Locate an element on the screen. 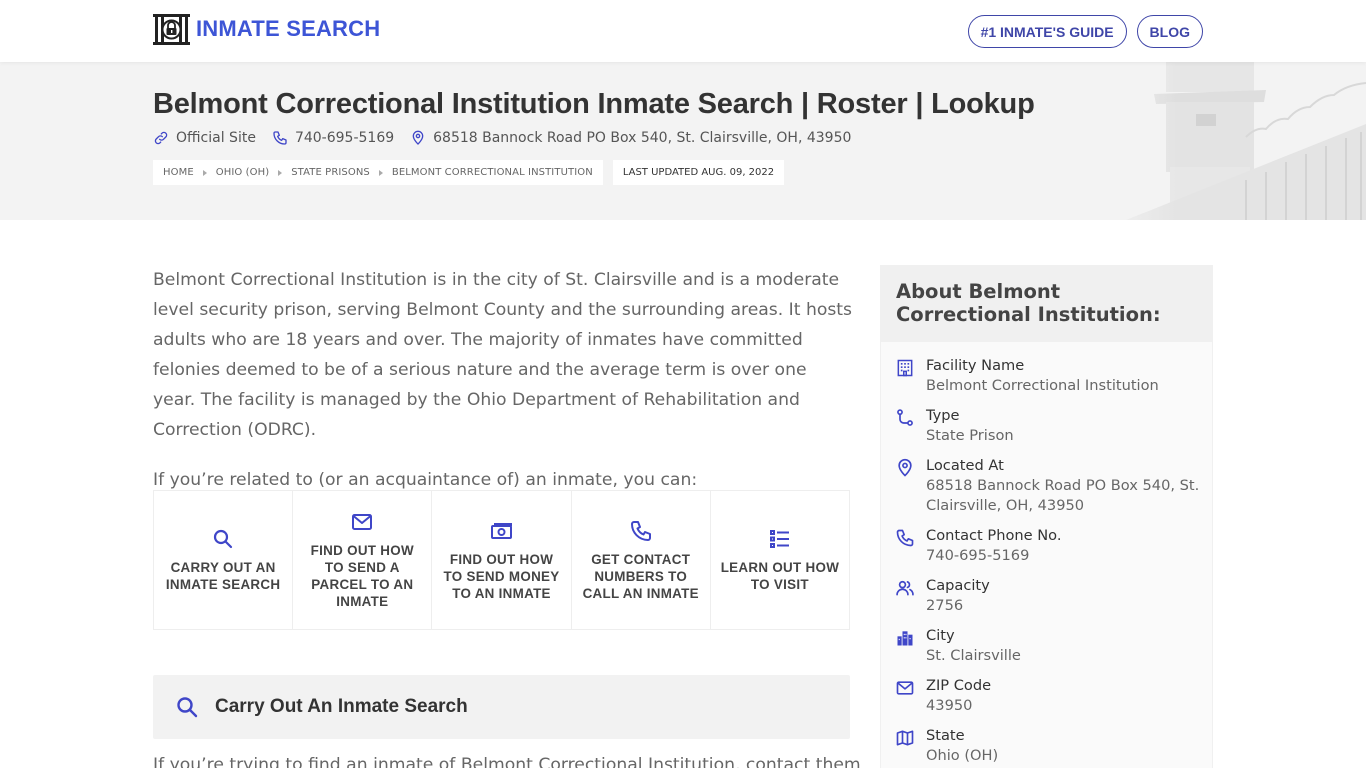 The image size is (1366, 768). section-title: Carry Out An Inmate Search is located at coordinates (341, 706).